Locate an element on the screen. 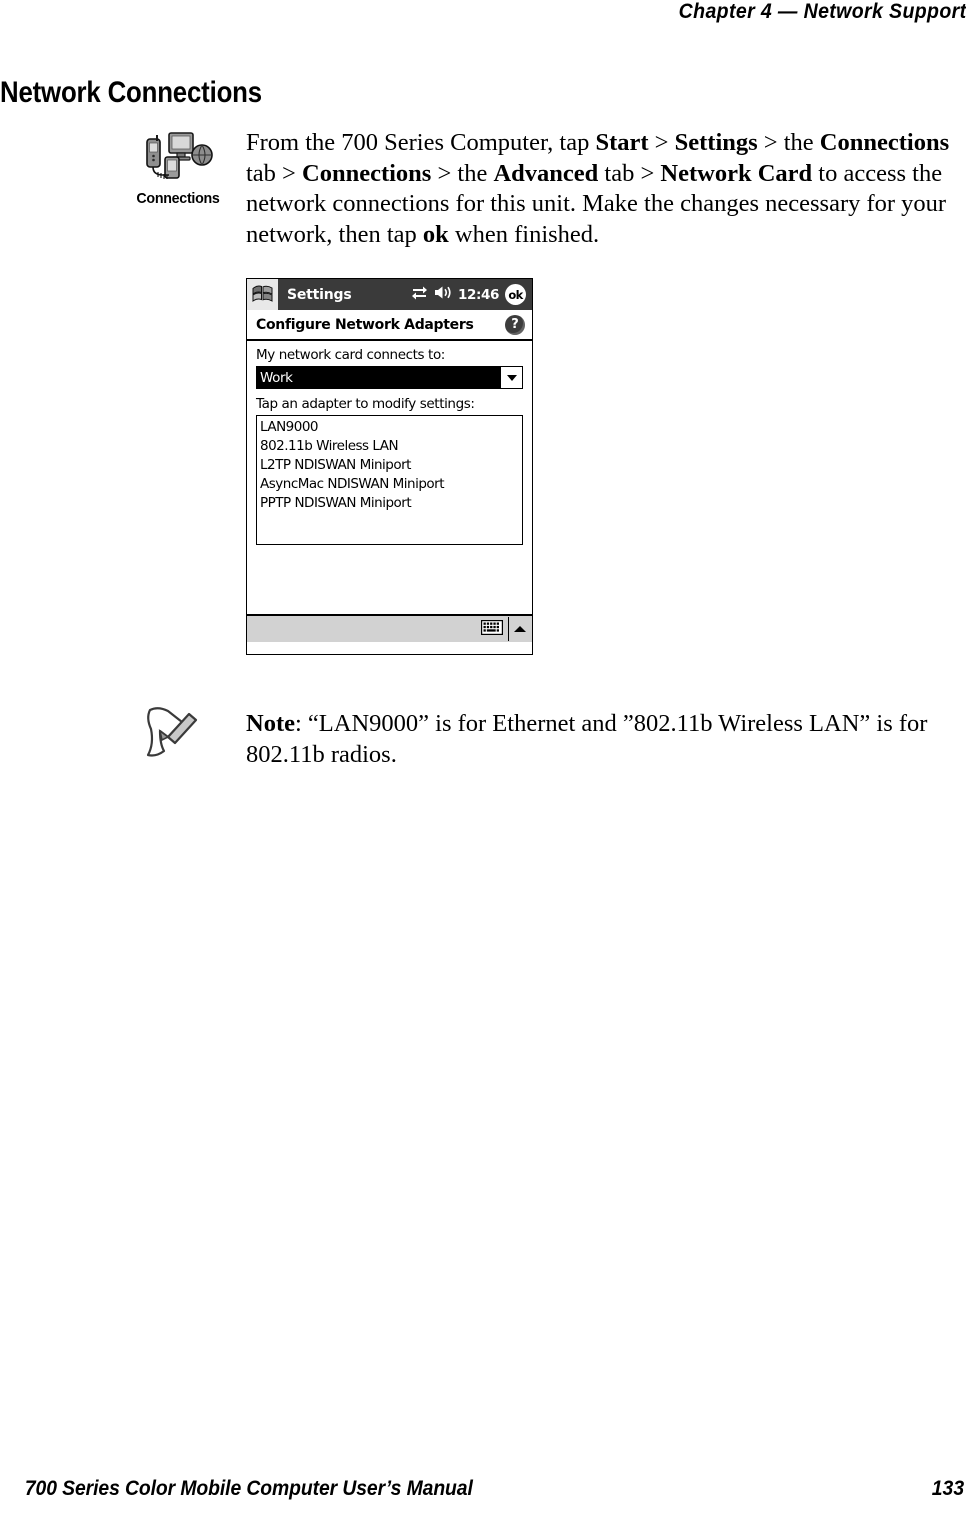 Image resolution: width=966 pixels, height=1519 pixels. connections-icon-block: Connections is located at coordinates (178, 169).